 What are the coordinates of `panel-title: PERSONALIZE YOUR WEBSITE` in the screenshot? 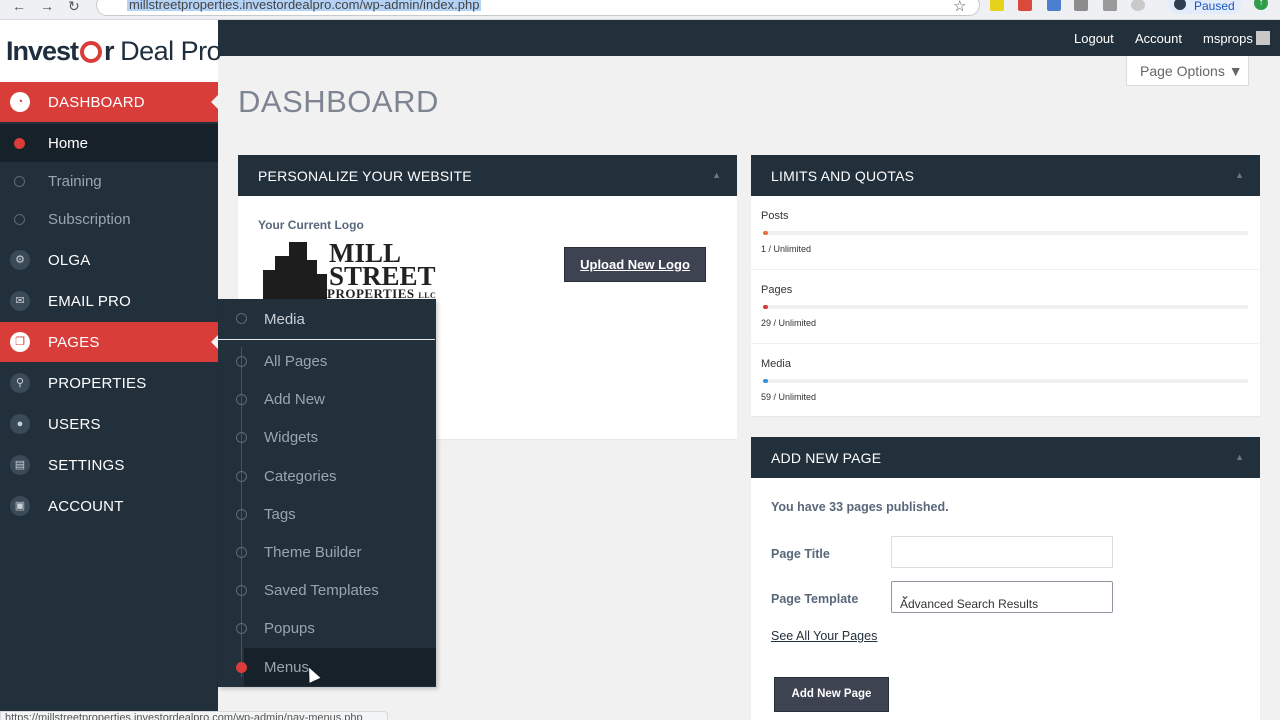 It's located at (365, 176).